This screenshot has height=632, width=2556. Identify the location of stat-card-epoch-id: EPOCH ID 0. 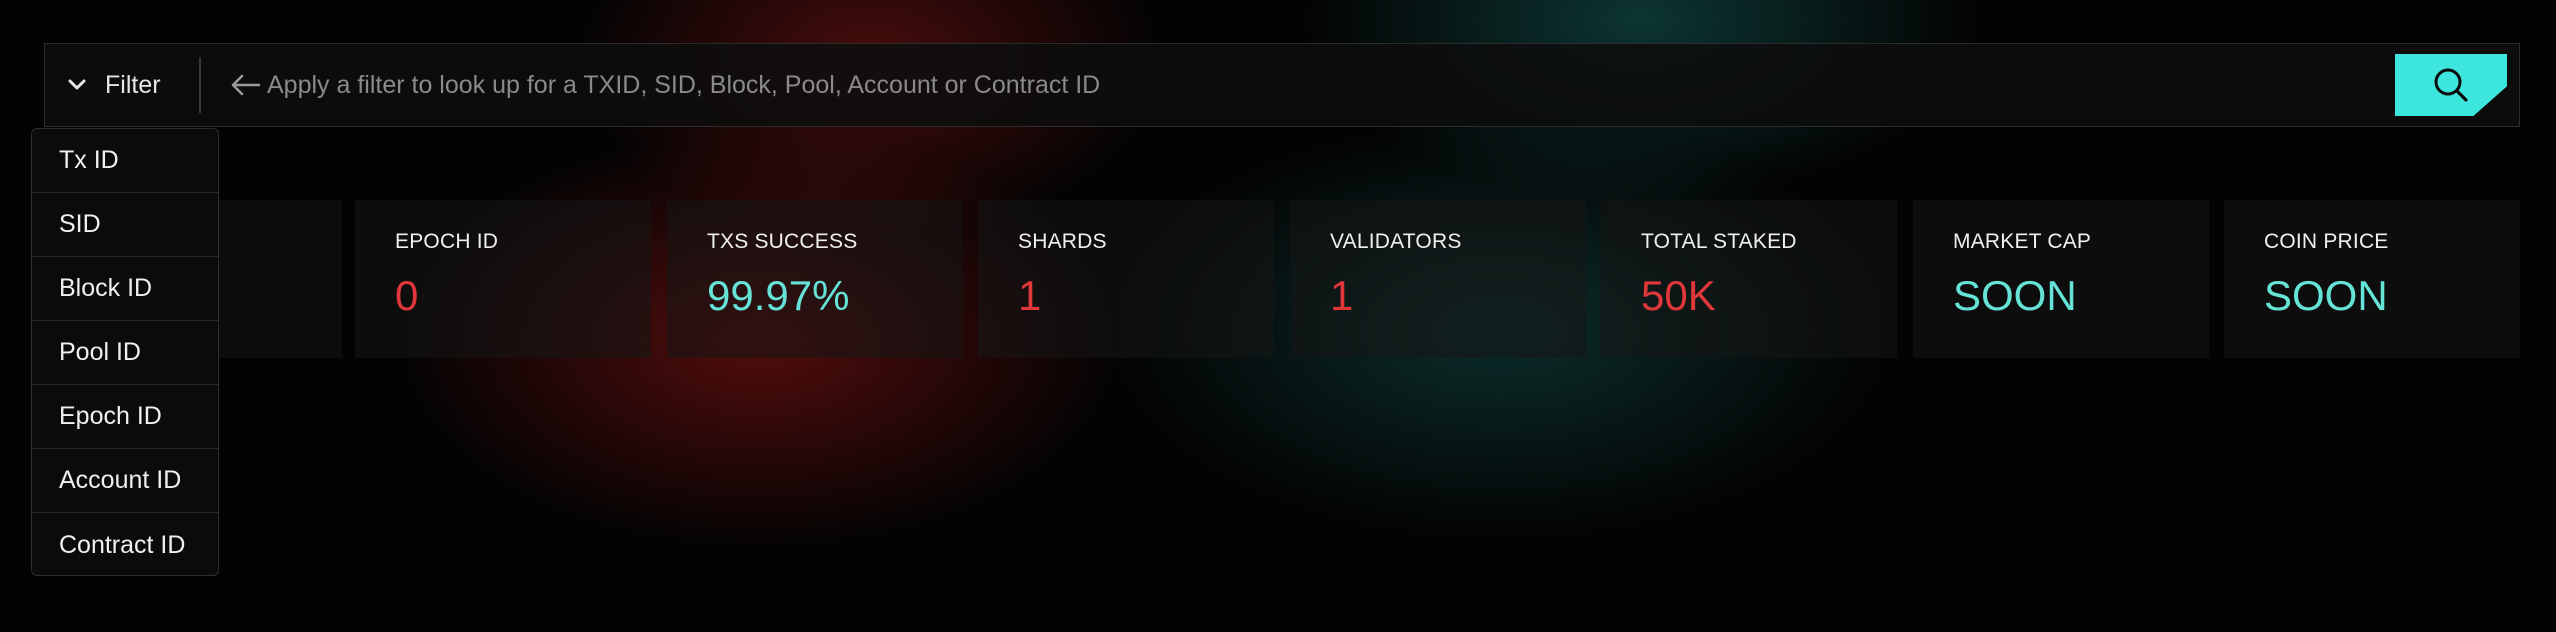
(503, 279).